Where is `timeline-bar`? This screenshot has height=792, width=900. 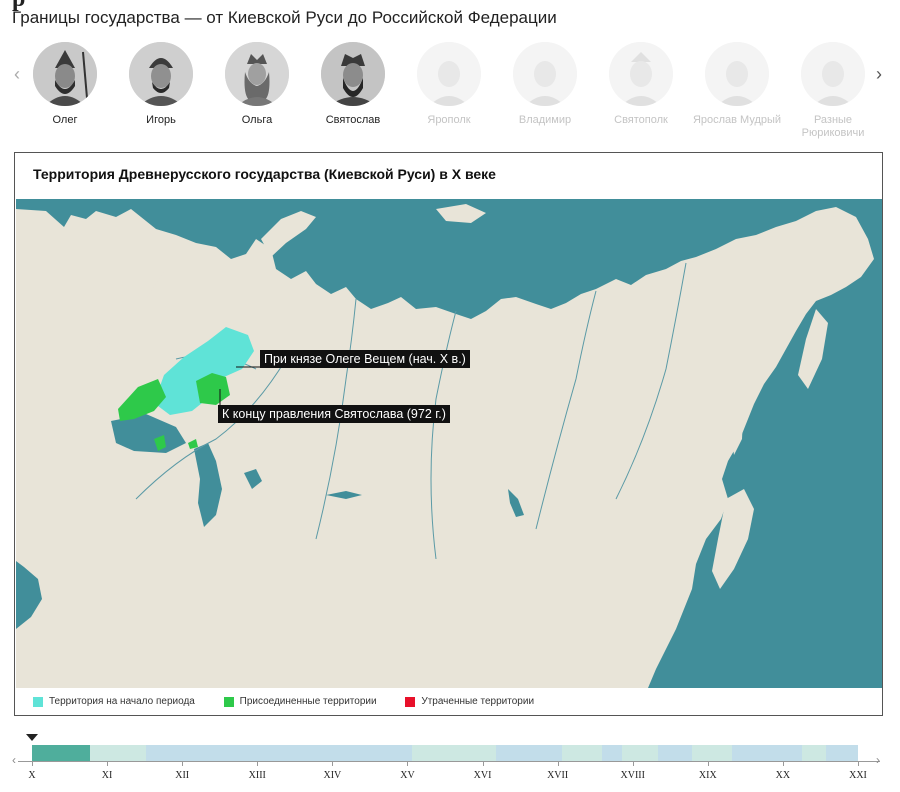
timeline-bar is located at coordinates (445, 753).